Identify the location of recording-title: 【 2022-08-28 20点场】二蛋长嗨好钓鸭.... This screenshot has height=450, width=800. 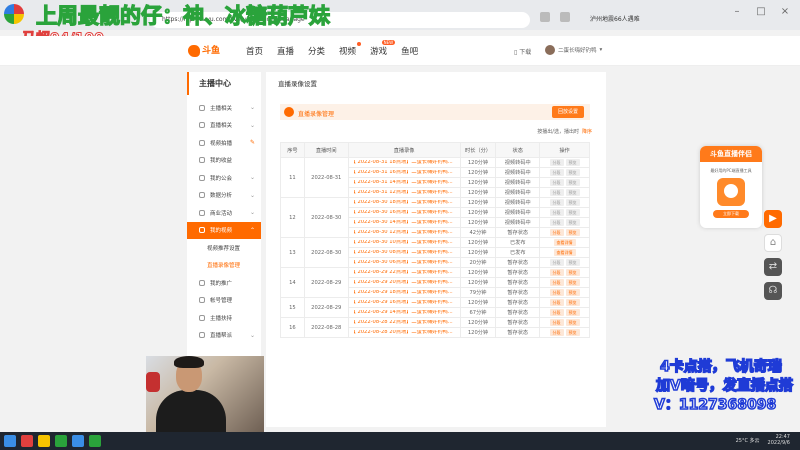
(404, 332).